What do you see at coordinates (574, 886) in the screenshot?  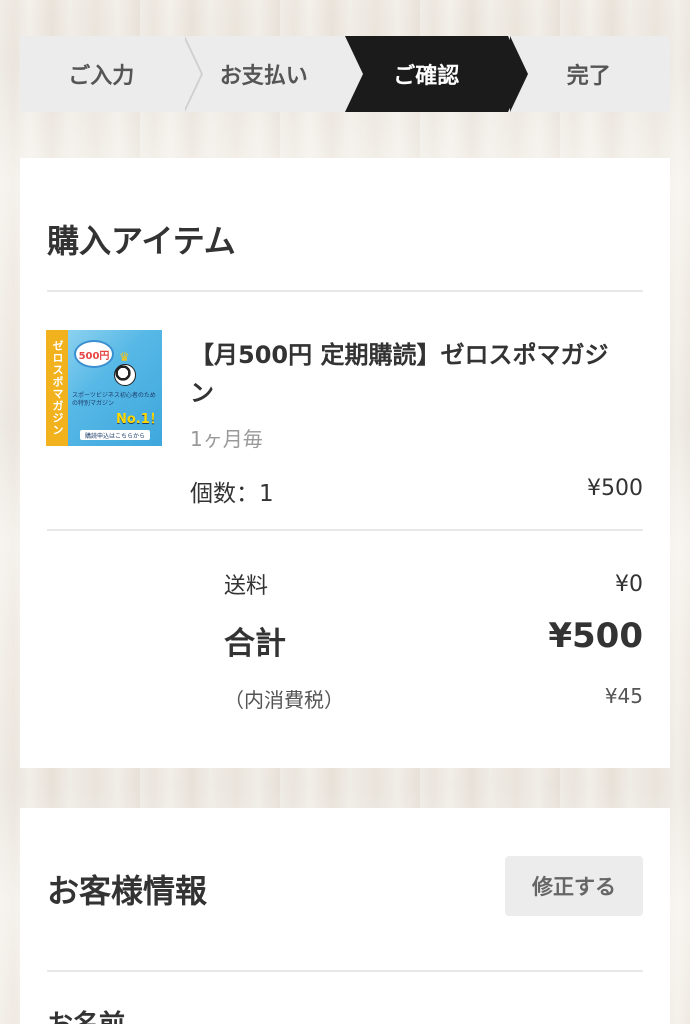 I see `edit-customer-button: 修正する` at bounding box center [574, 886].